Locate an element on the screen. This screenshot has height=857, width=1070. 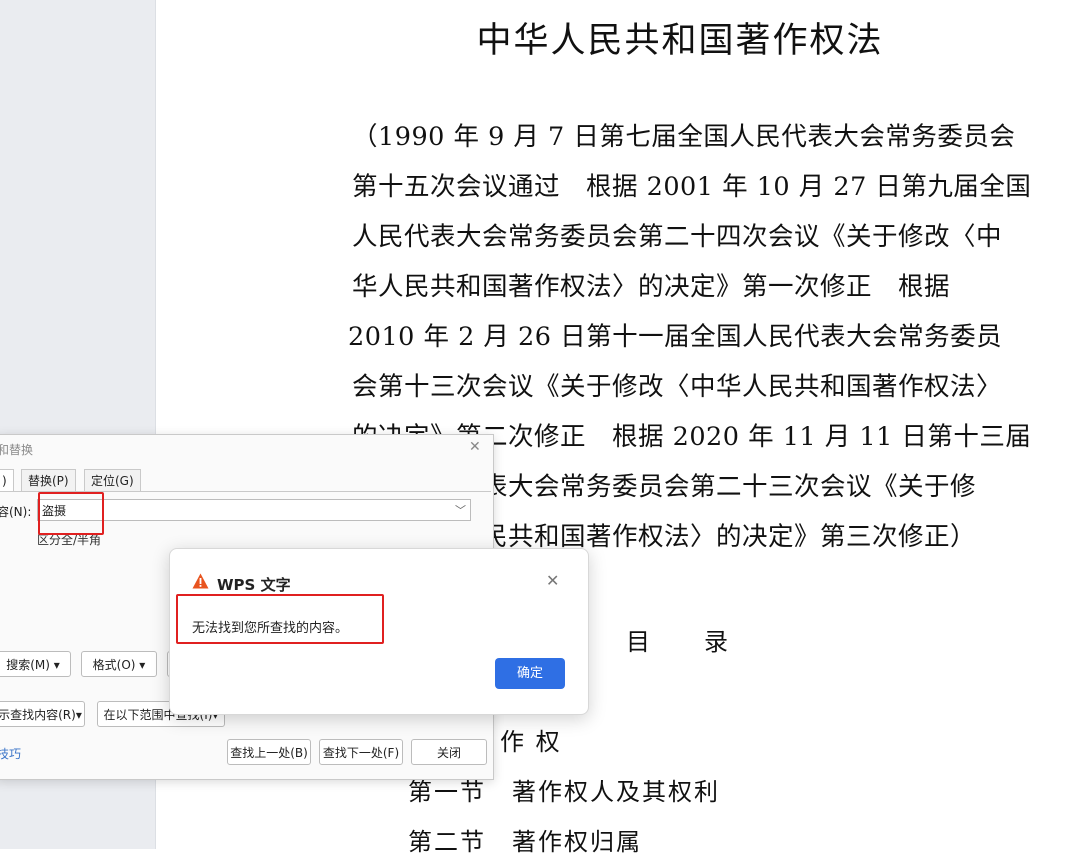
tab-replace: 替换(P) is located at coordinates (48, 480).